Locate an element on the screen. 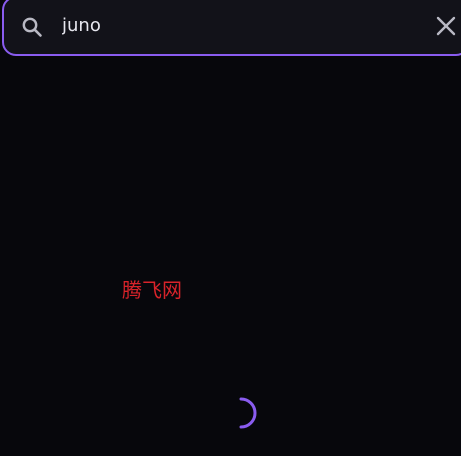 The image size is (461, 456). search-input is located at coordinates (232, 26).